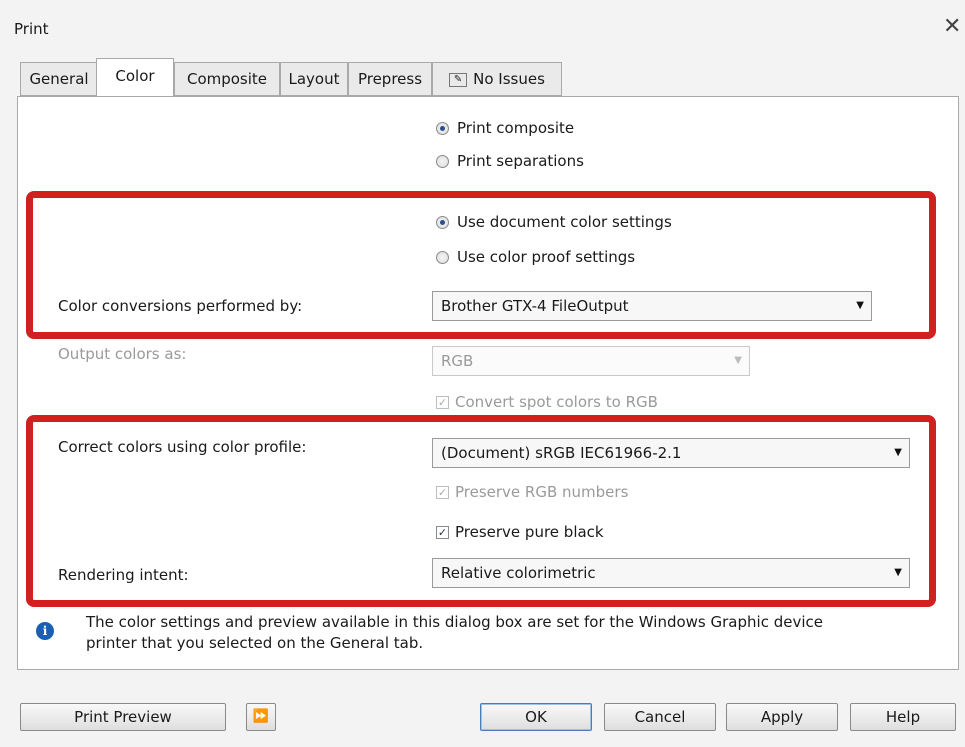  Describe the element at coordinates (180, 306) in the screenshot. I see `conversions-label: Color conversions performed by:` at that location.